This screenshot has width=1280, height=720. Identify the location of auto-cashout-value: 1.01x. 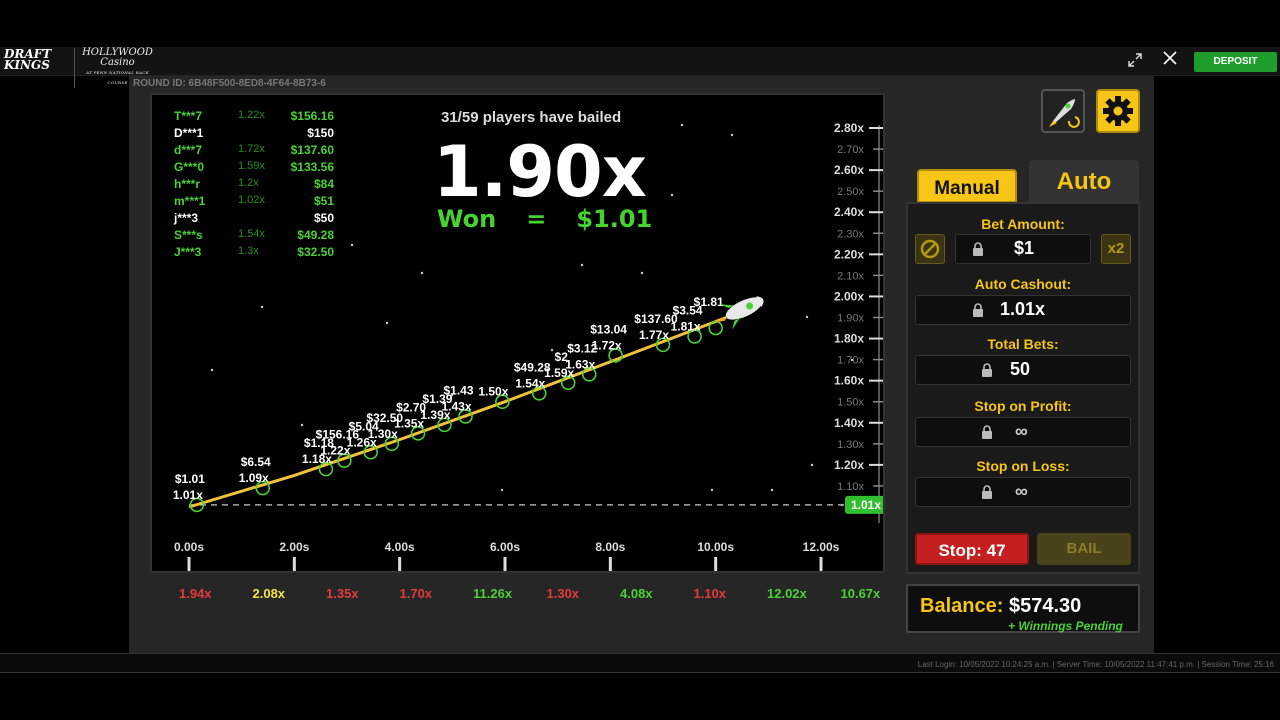
(1023, 309).